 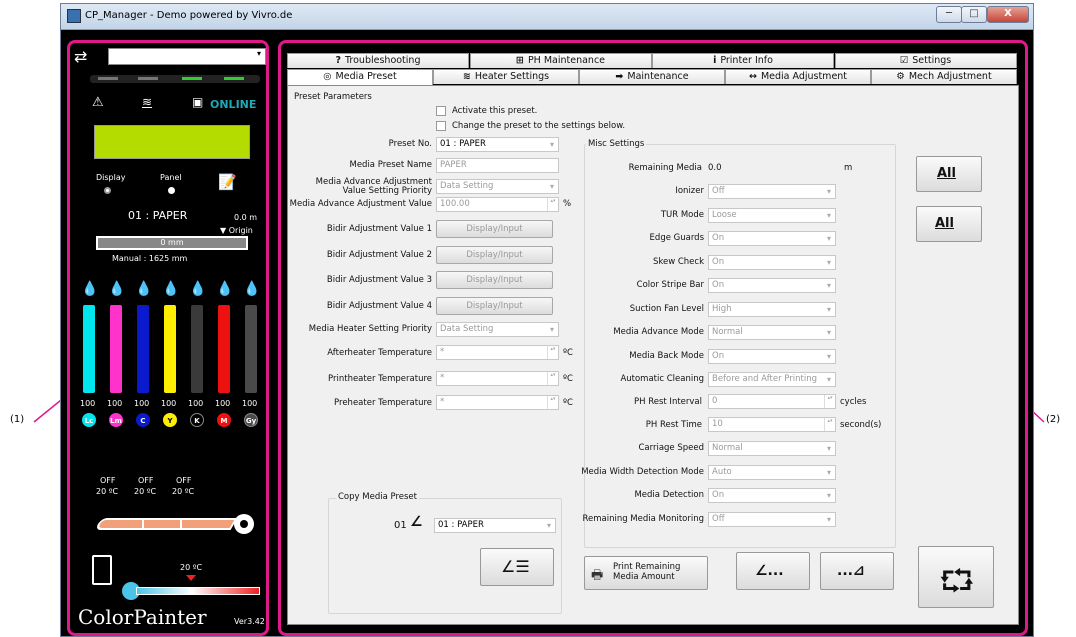 What do you see at coordinates (495, 525) in the screenshot?
I see `copy-to-select: 01 : PAPER` at bounding box center [495, 525].